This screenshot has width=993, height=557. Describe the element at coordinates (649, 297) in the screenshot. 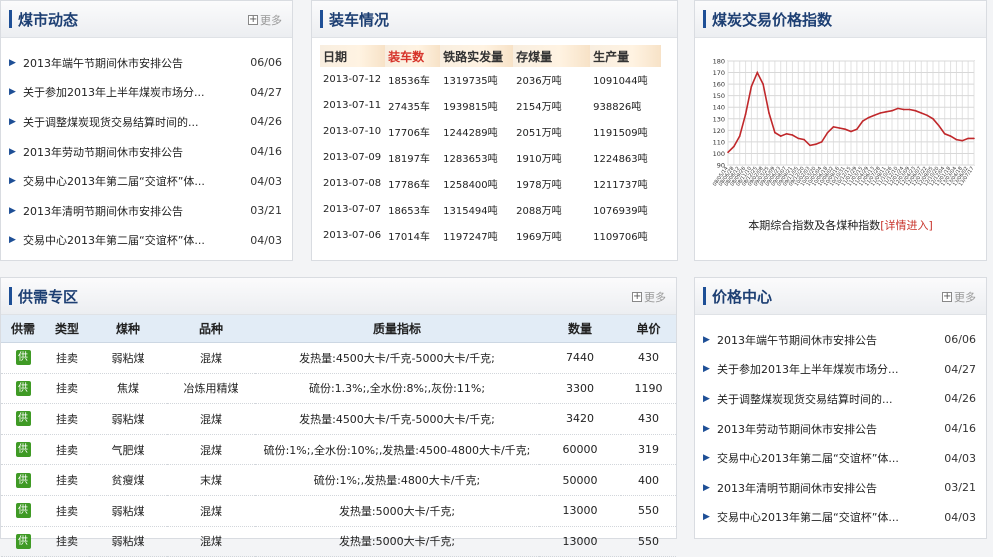

I see `supply-demand-more-link: + 更多` at that location.